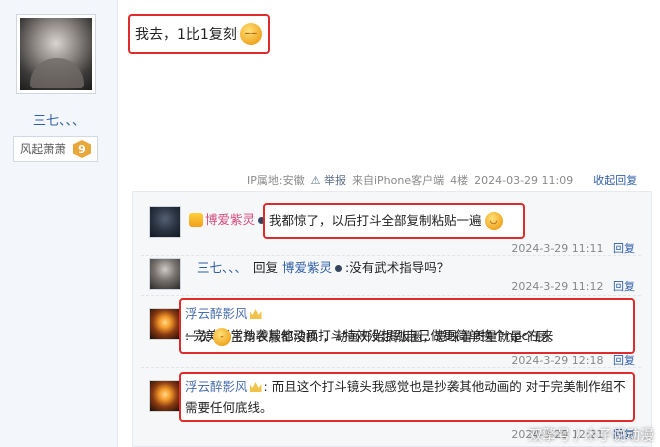  I want to click on post-source: 来自iPhone客户端, so click(398, 180).